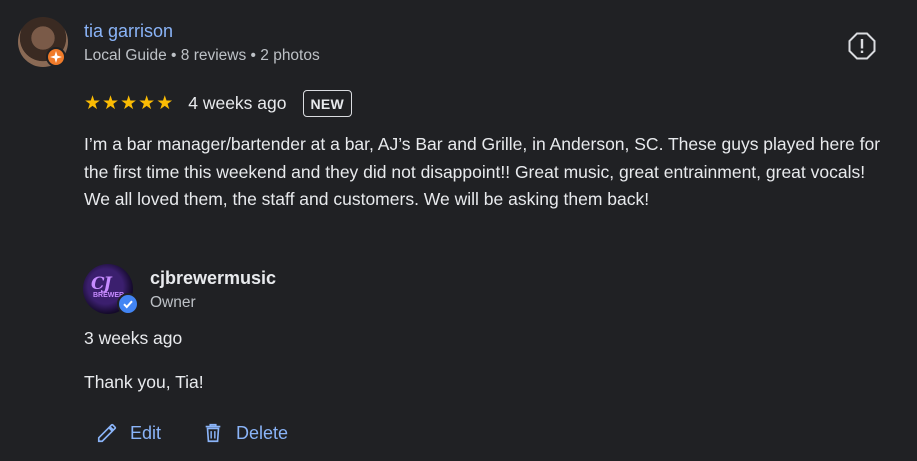 The image size is (917, 461). Describe the element at coordinates (133, 338) in the screenshot. I see `reply-time: 3 weeks ago` at that location.